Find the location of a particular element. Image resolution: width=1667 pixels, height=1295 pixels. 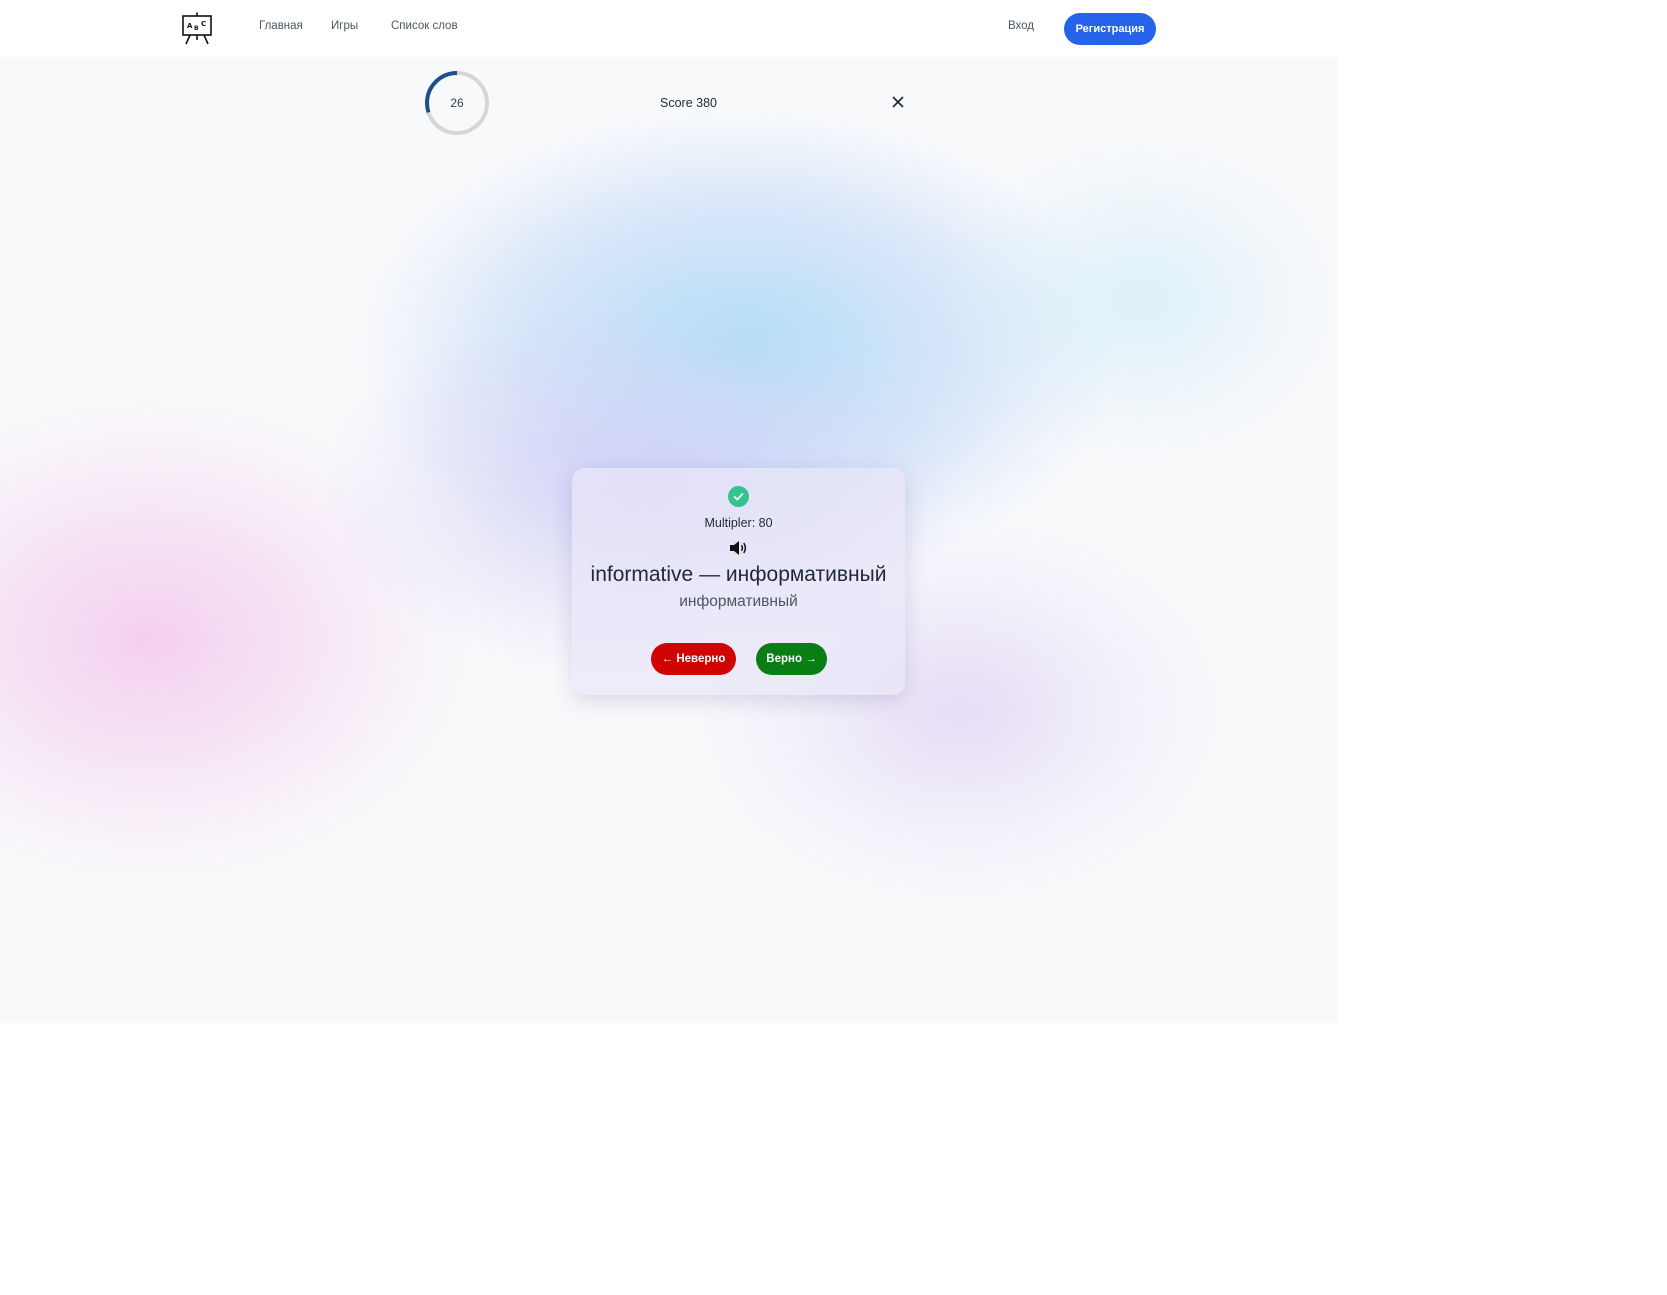

score-text: Score 380 is located at coordinates (688, 103).